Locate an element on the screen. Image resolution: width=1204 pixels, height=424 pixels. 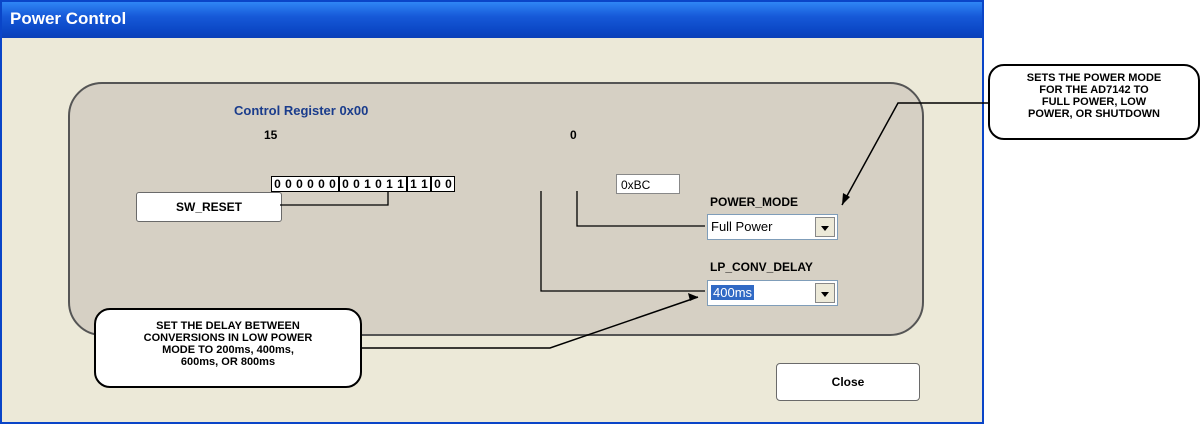
arrowhead-icon is located at coordinates (846, 199).